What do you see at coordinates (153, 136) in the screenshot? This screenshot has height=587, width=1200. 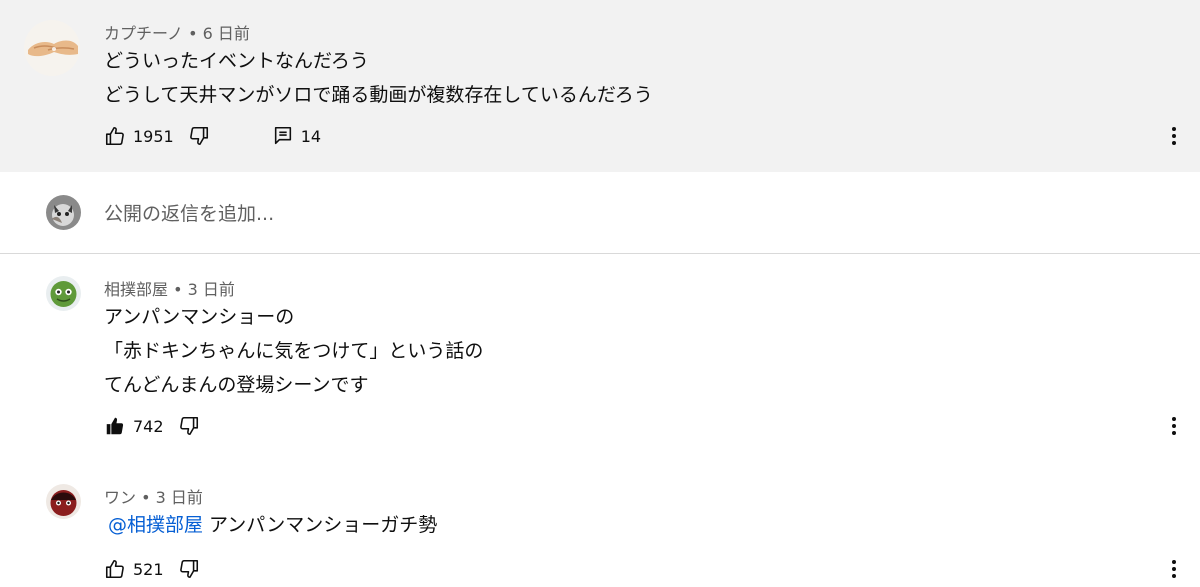 I see `like-count: 1951` at bounding box center [153, 136].